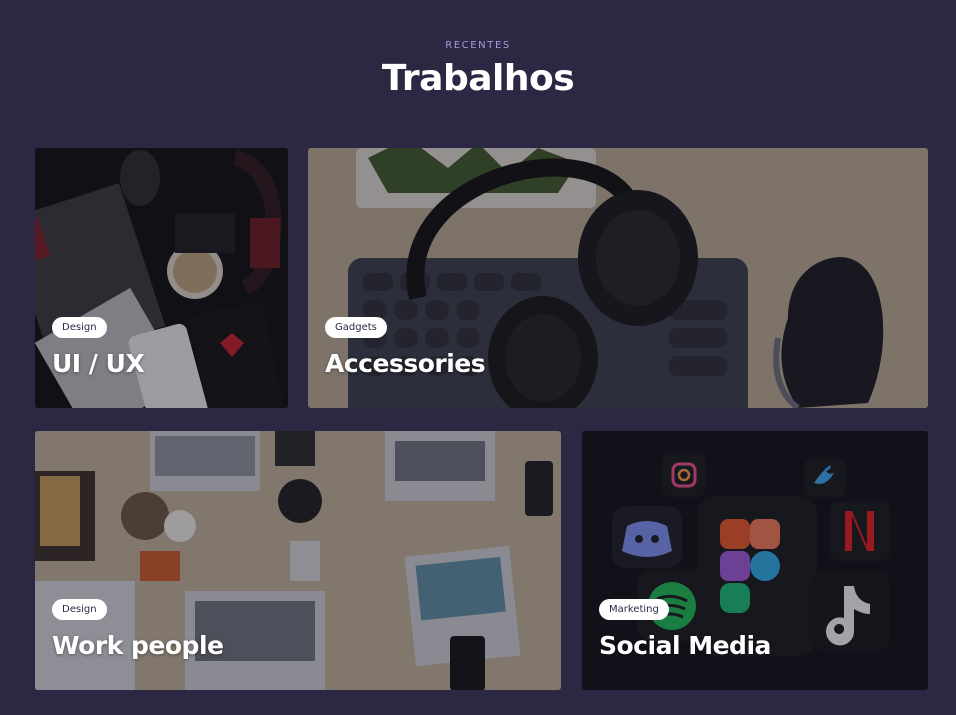 This screenshot has width=956, height=715. I want to click on card-title: Social Media, so click(685, 645).